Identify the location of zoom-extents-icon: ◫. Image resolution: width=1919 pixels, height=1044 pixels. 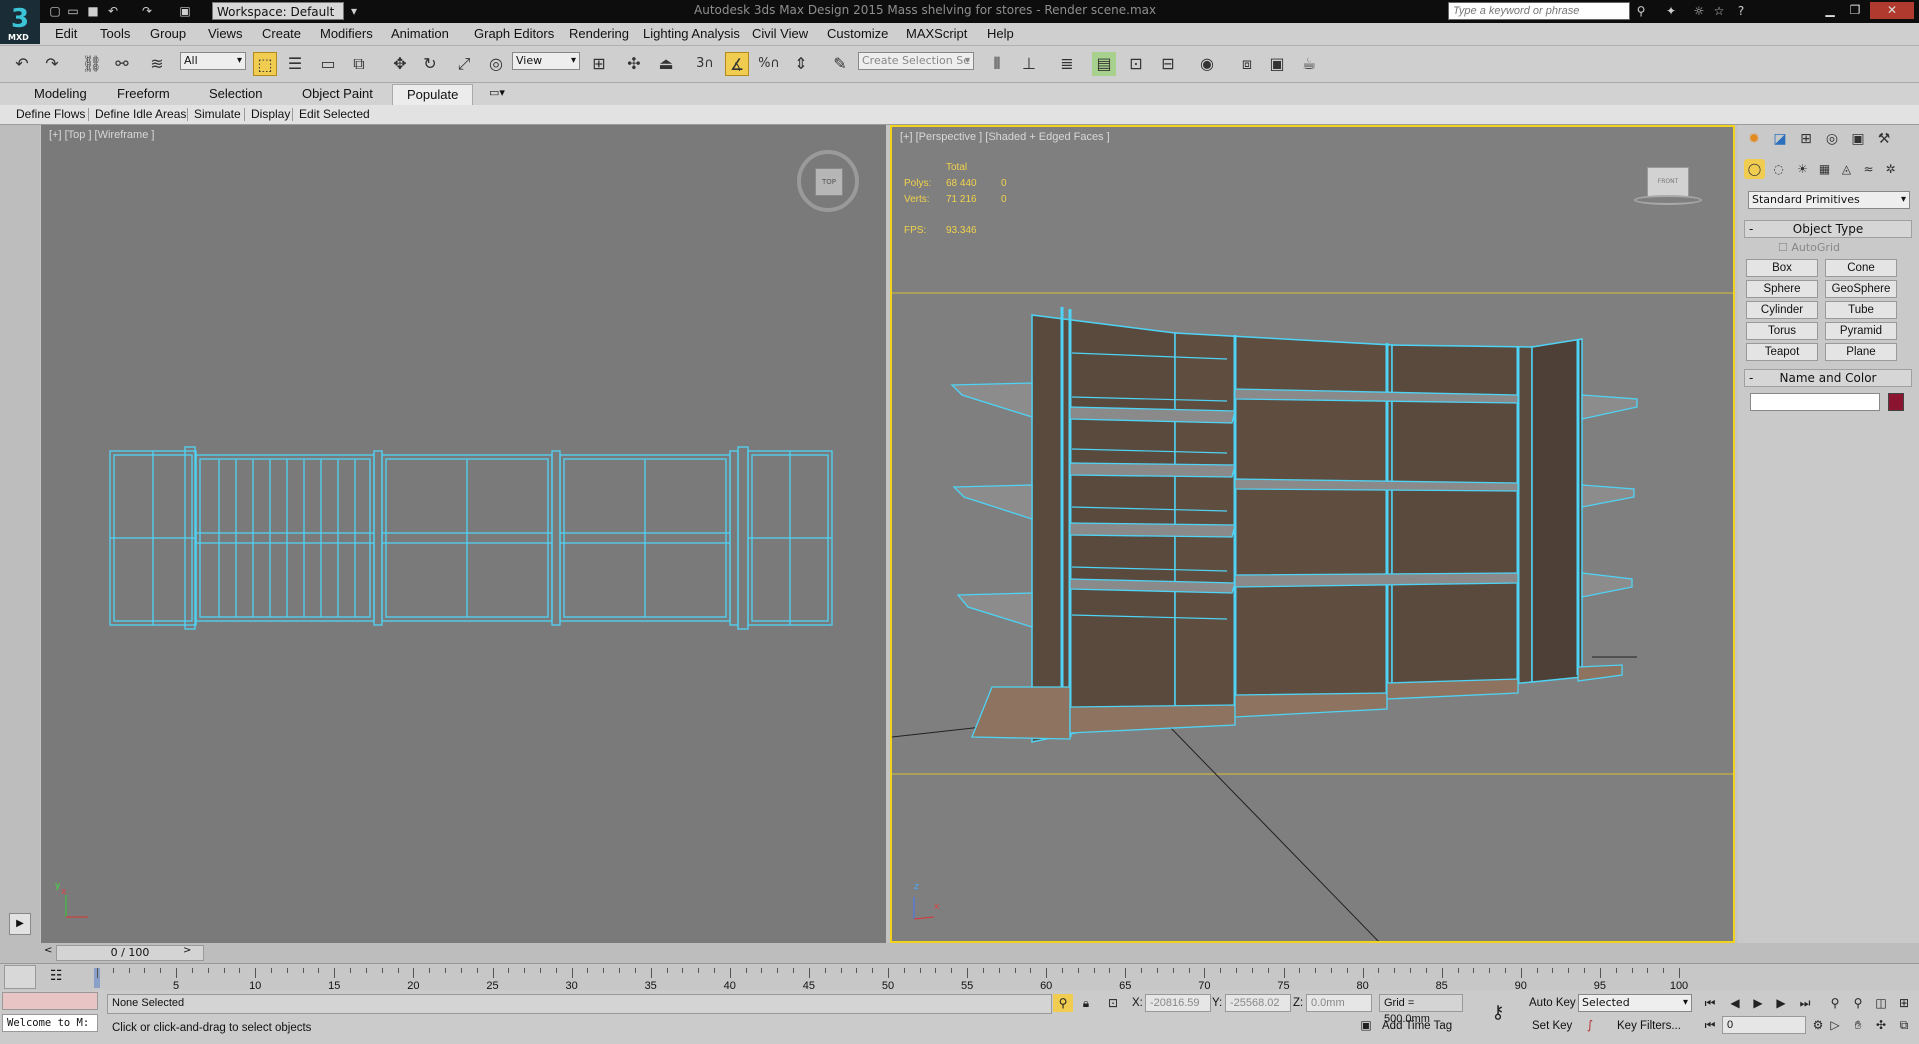
(1881, 1003).